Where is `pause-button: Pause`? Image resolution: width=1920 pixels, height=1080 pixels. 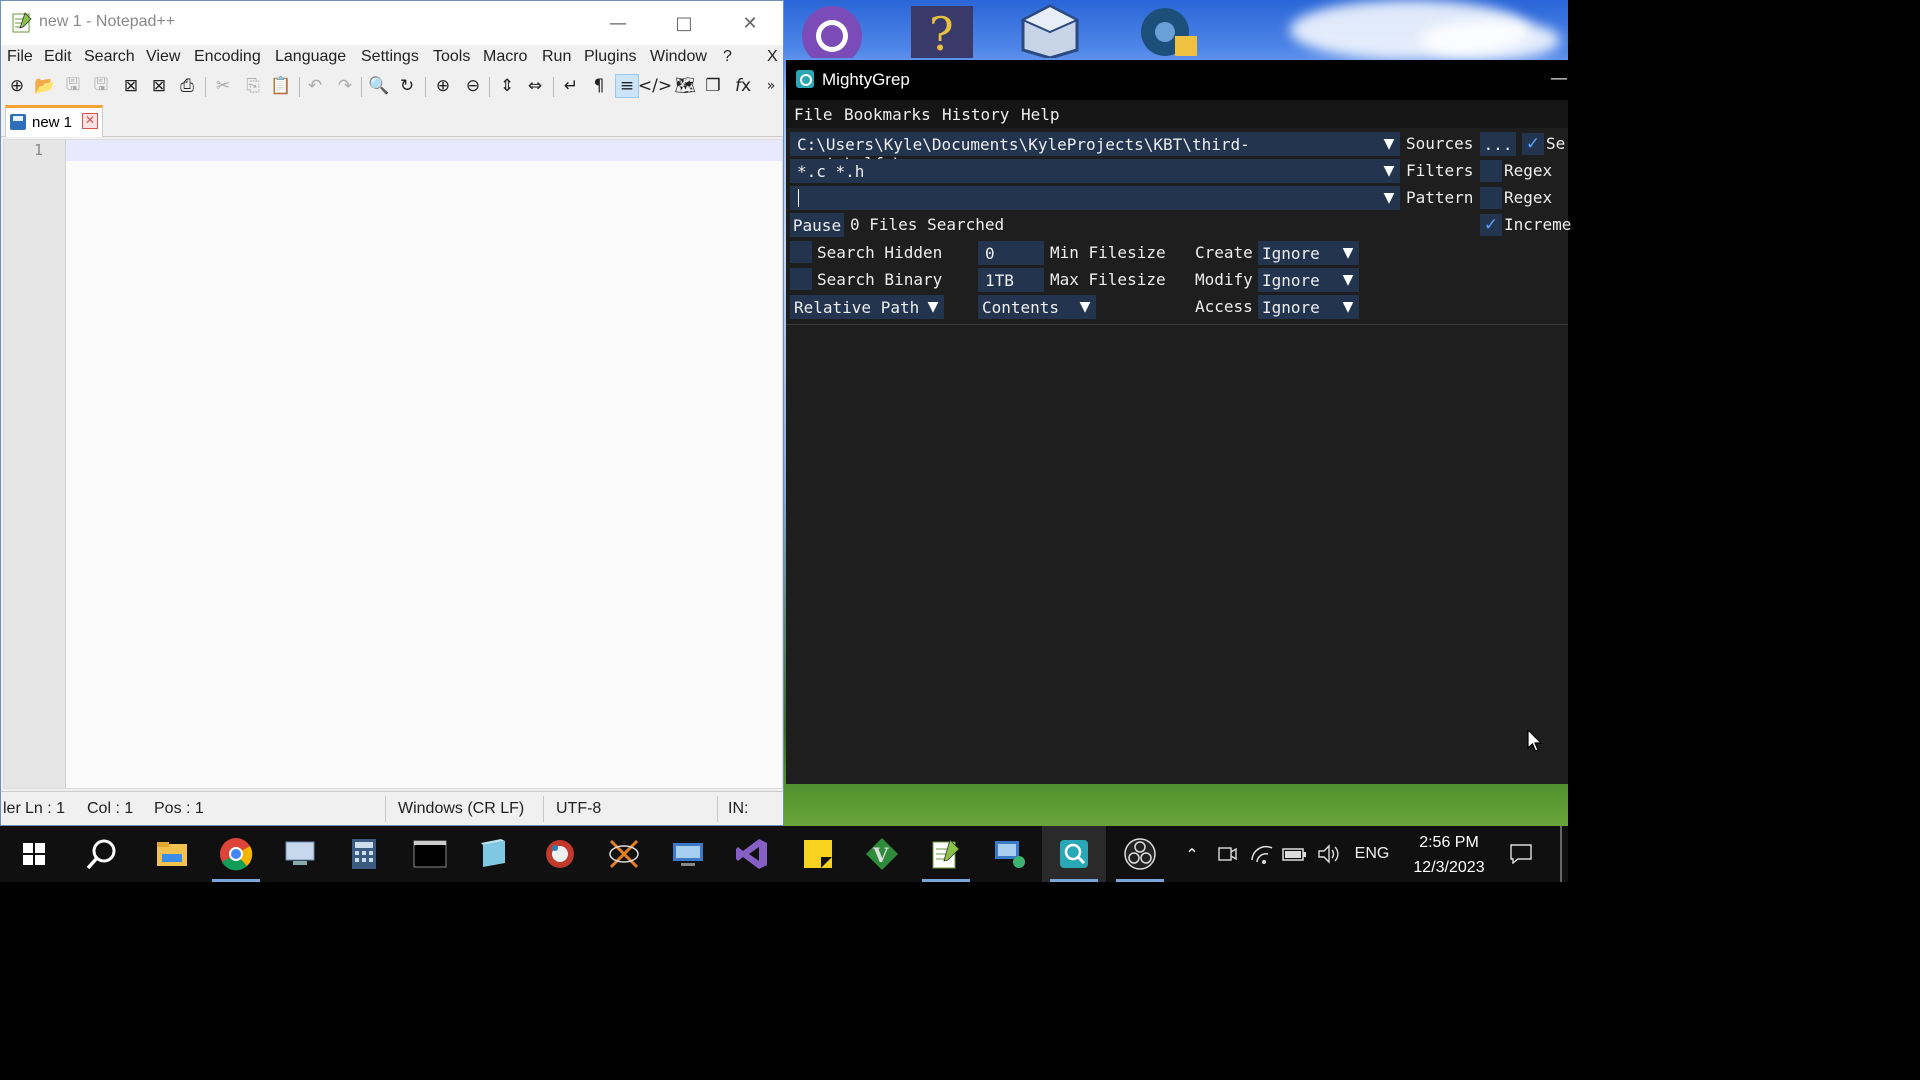 pause-button: Pause is located at coordinates (817, 225).